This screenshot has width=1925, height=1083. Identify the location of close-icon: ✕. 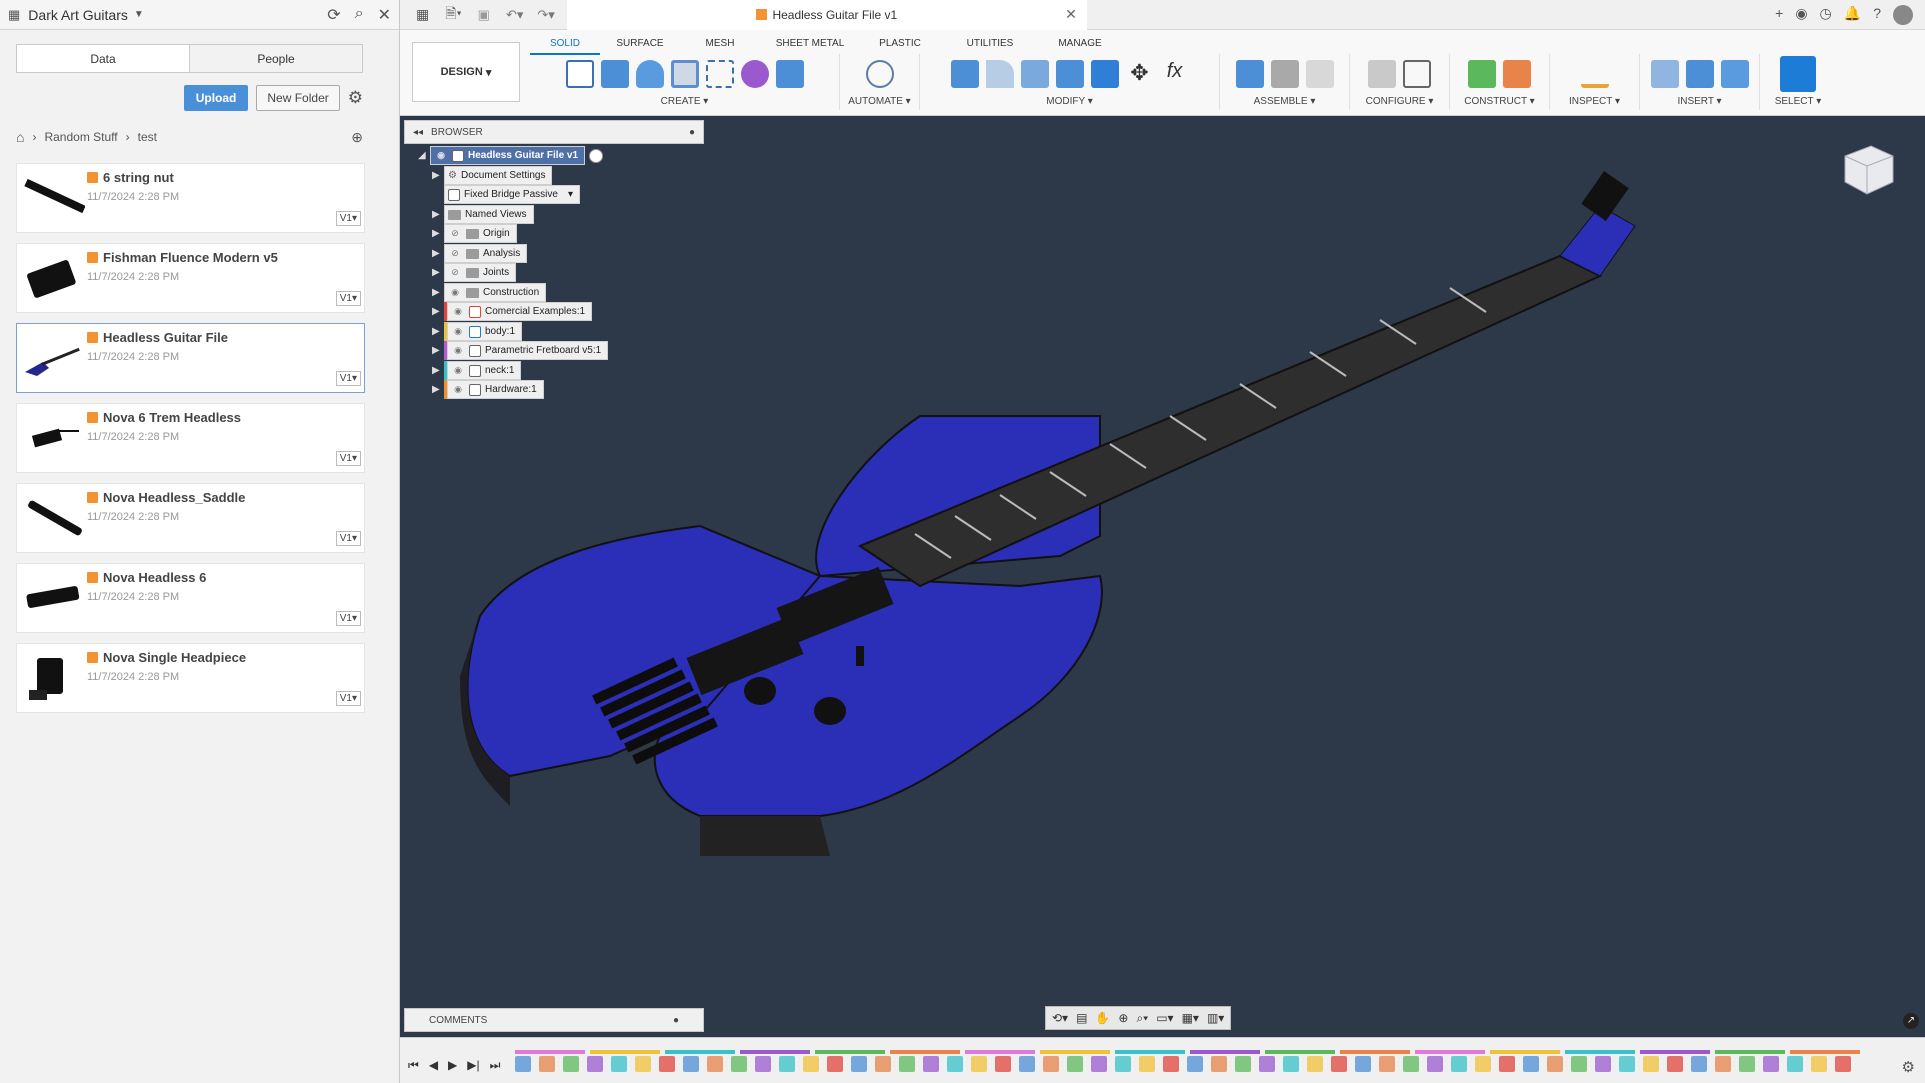
(384, 15).